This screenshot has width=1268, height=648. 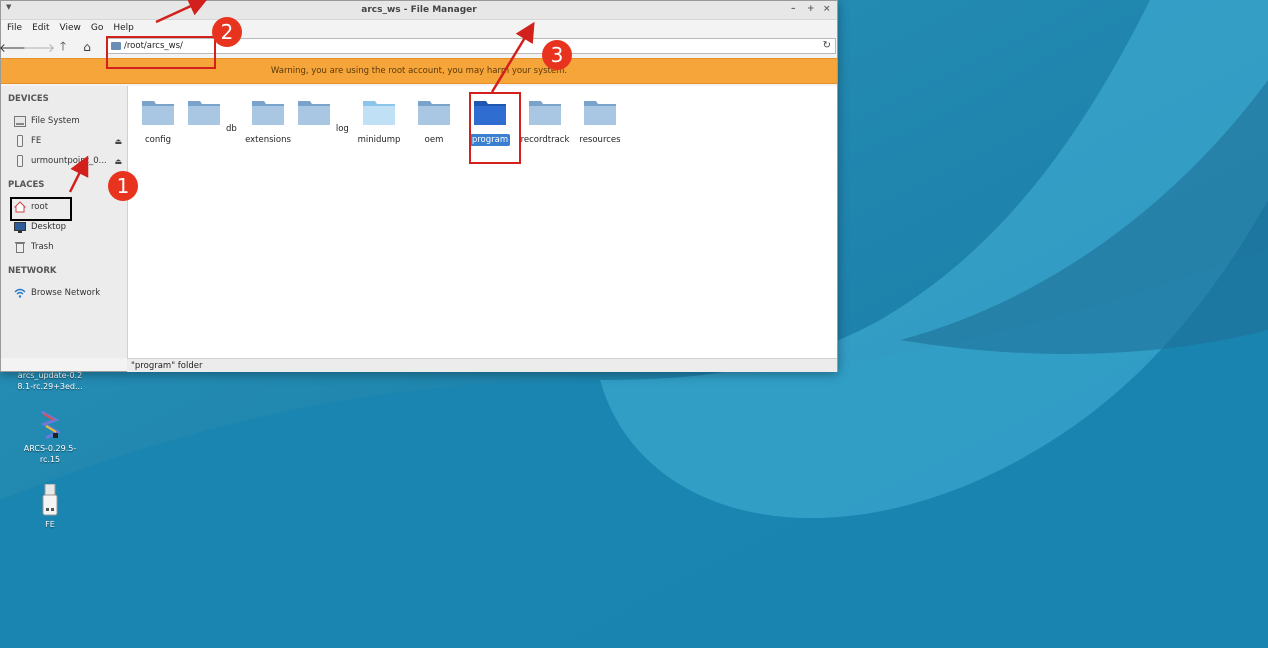 I want to click on folder-item: log, so click(x=324, y=116).